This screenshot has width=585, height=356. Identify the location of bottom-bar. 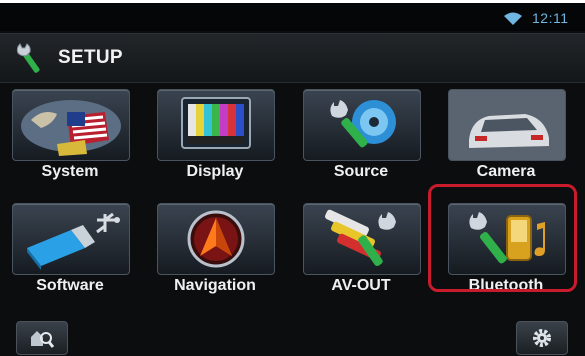
(292, 338).